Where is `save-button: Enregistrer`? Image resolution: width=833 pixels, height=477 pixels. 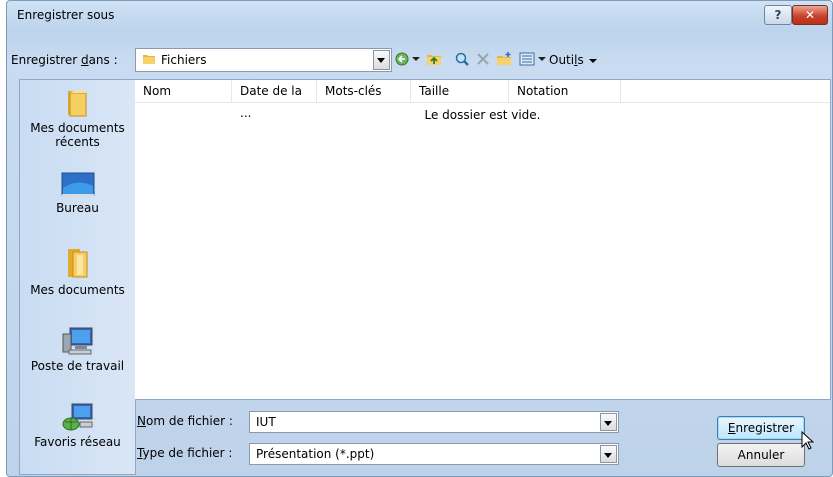 save-button: Enregistrer is located at coordinates (761, 428).